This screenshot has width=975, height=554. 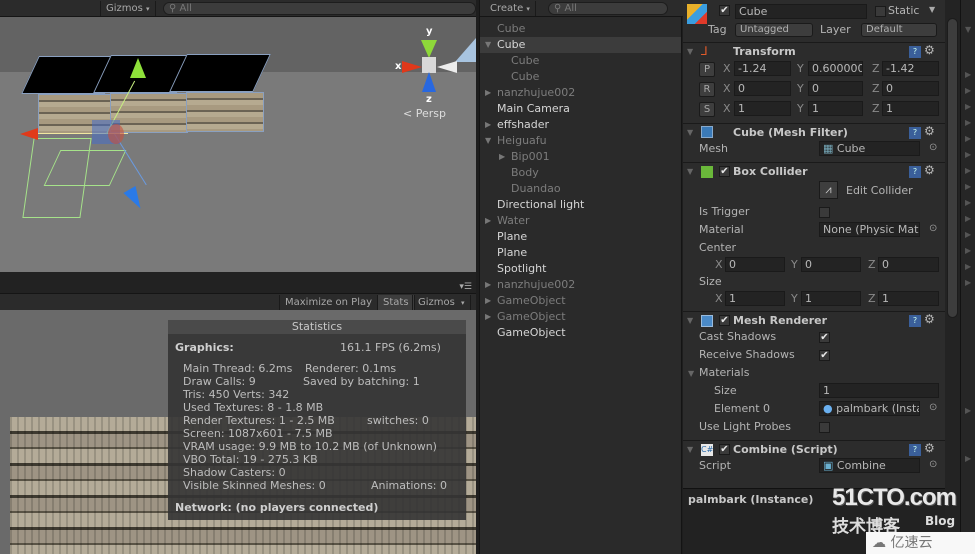 I want to click on hierarchy-item: ▶ effshader, so click(x=580, y=125).